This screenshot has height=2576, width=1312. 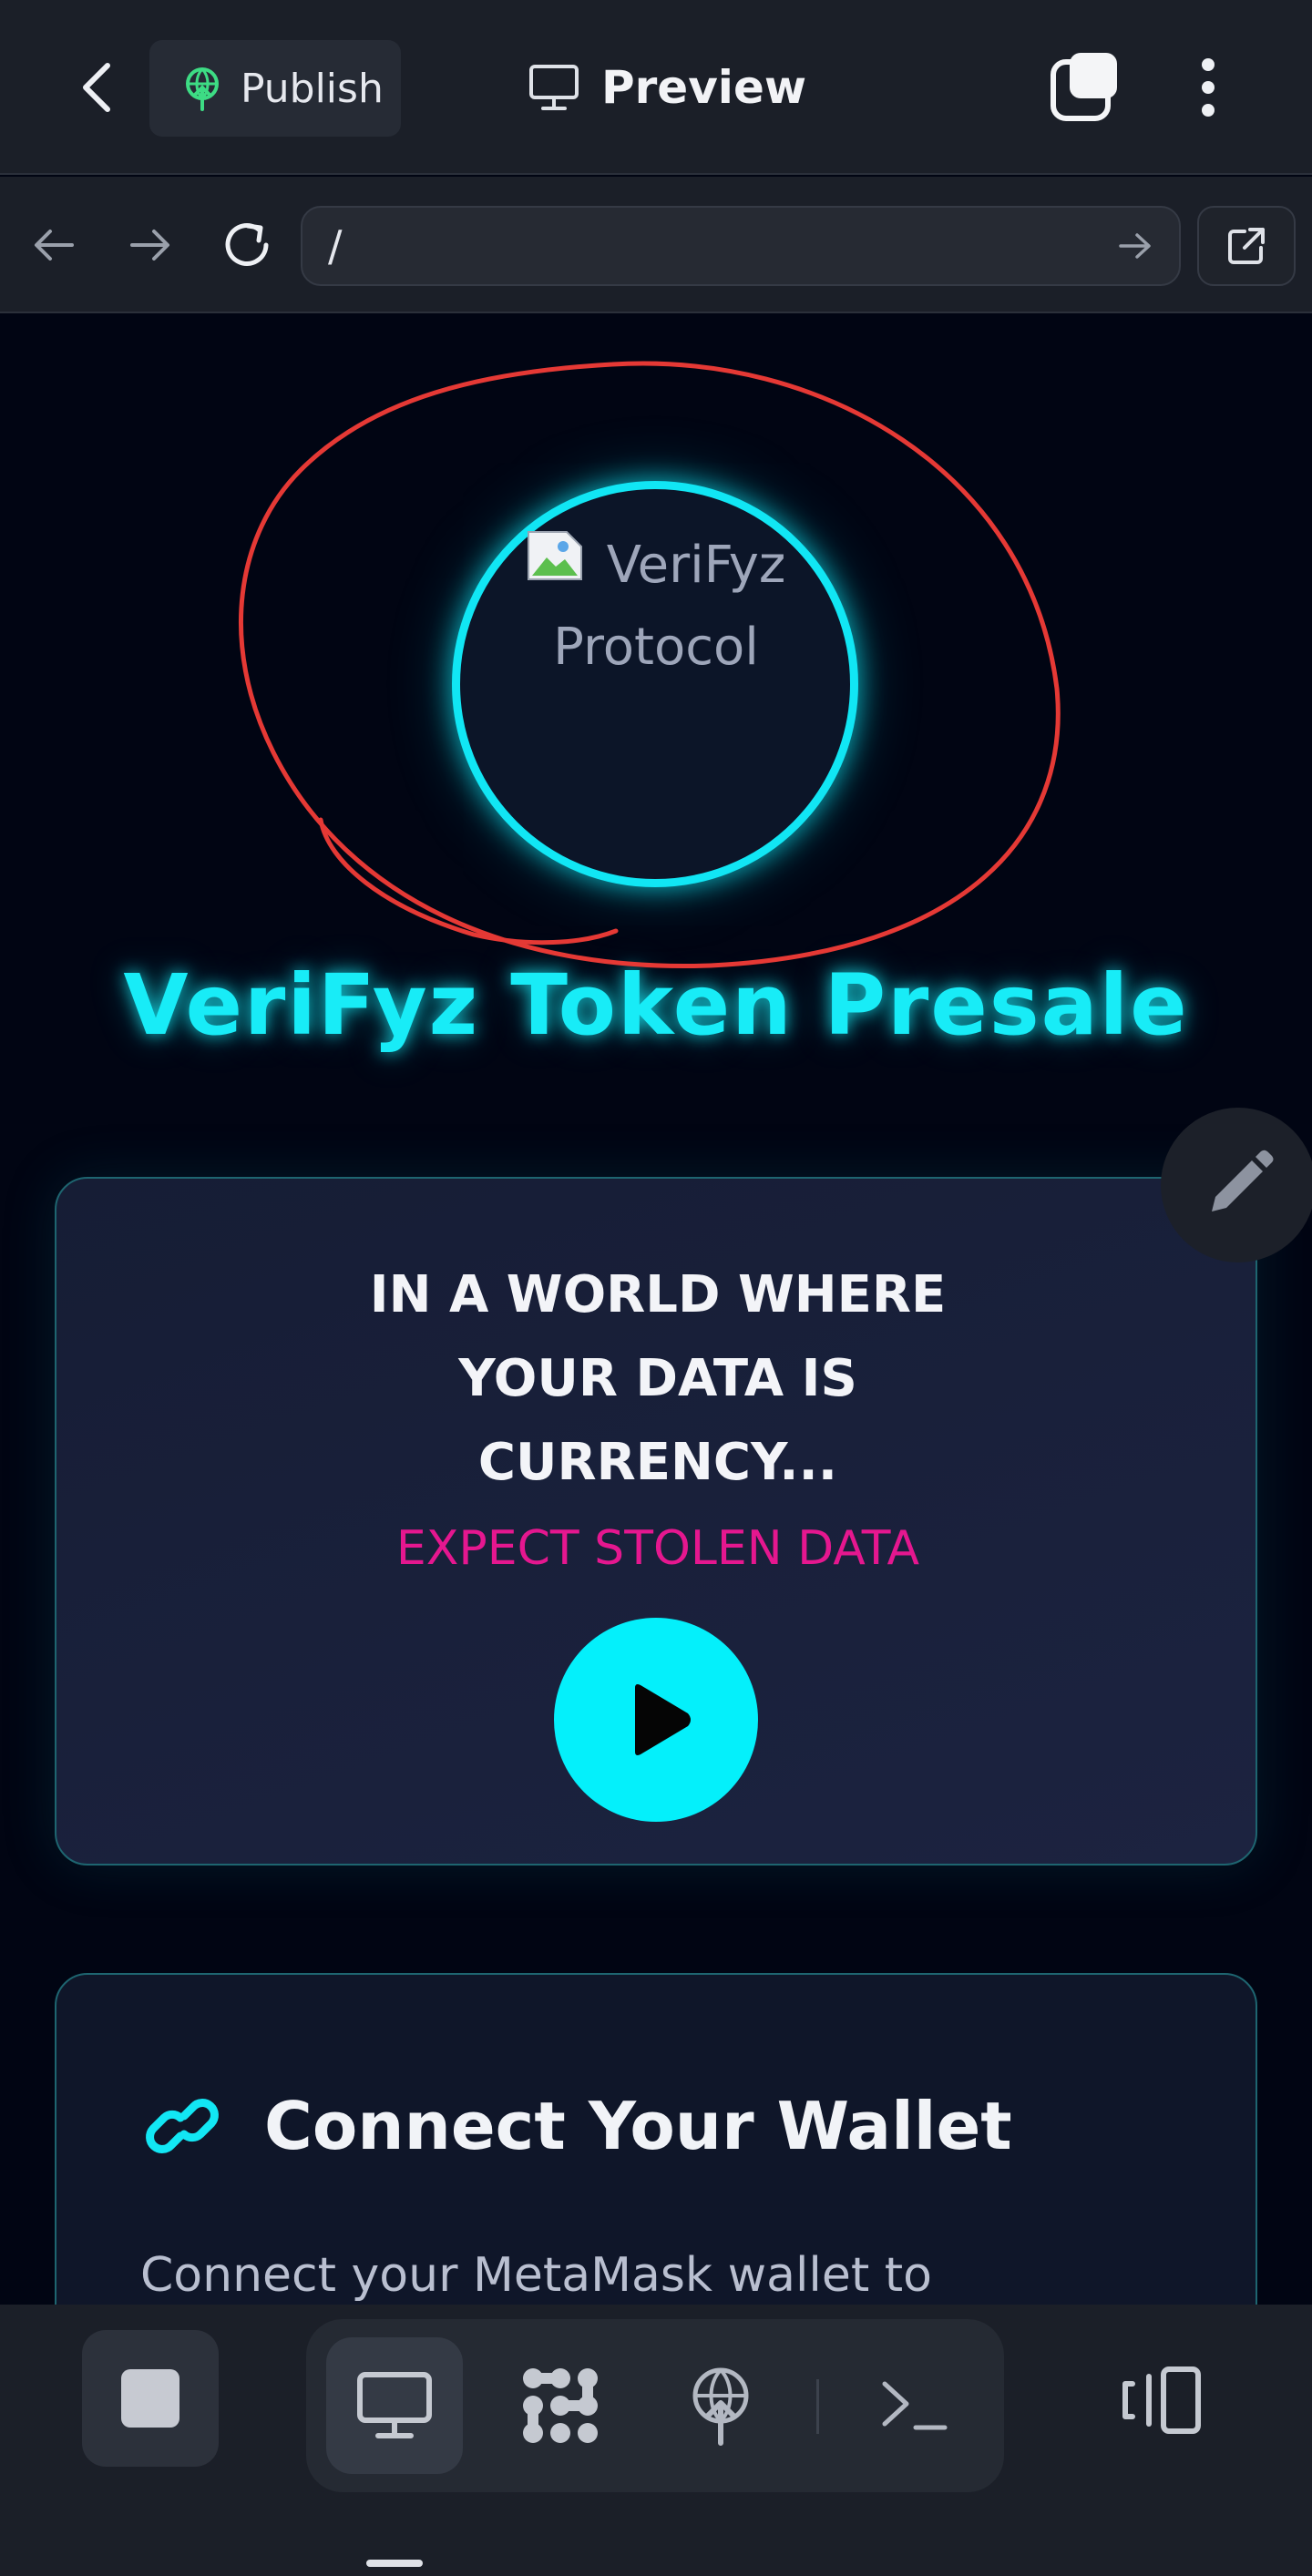 I want to click on url-text: /, so click(x=335, y=246).